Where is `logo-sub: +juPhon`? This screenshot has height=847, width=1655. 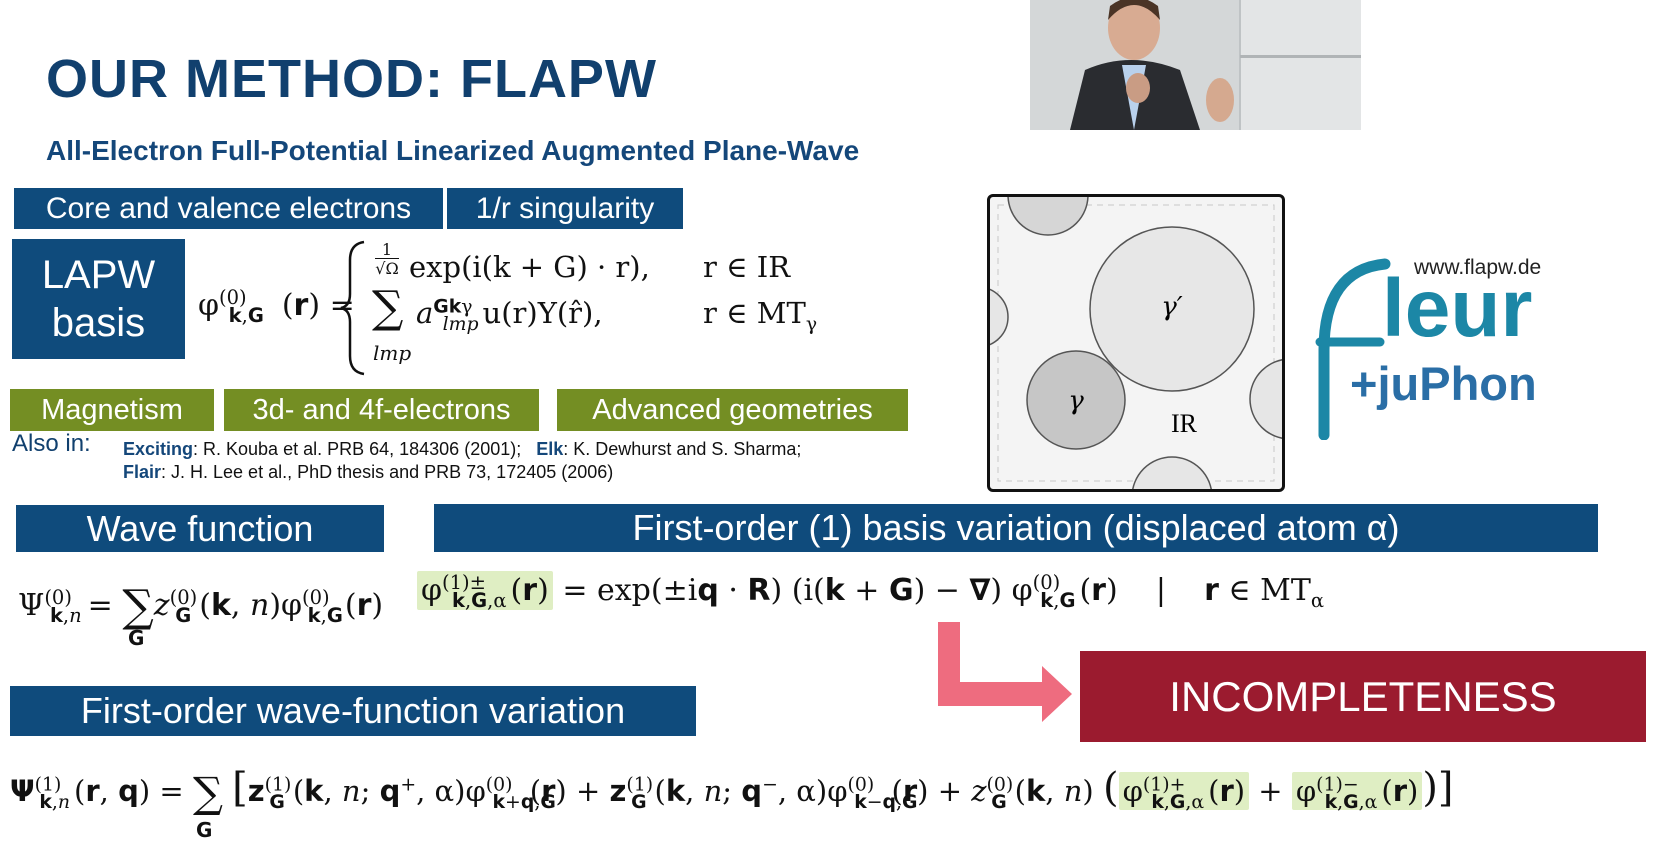
logo-sub: +juPhon is located at coordinates (1443, 383).